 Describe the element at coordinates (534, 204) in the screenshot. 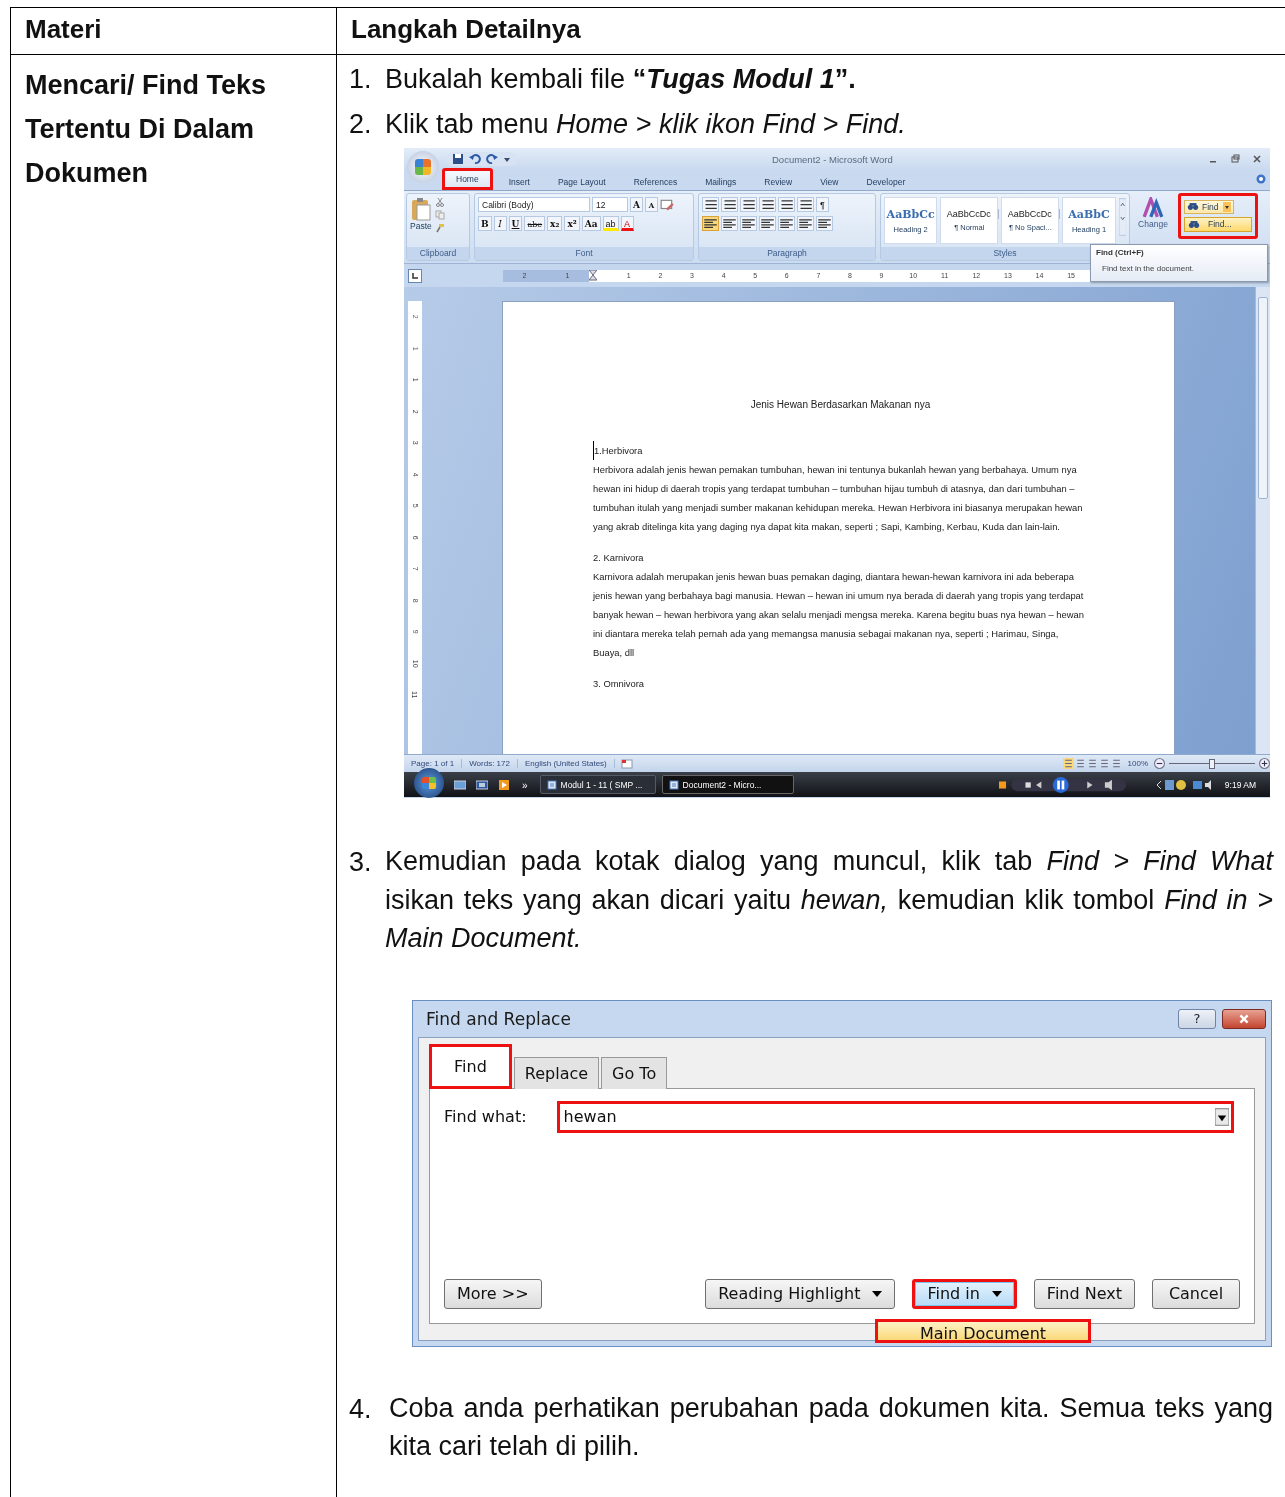

I see `font-name-field: Calibri (Body)` at that location.